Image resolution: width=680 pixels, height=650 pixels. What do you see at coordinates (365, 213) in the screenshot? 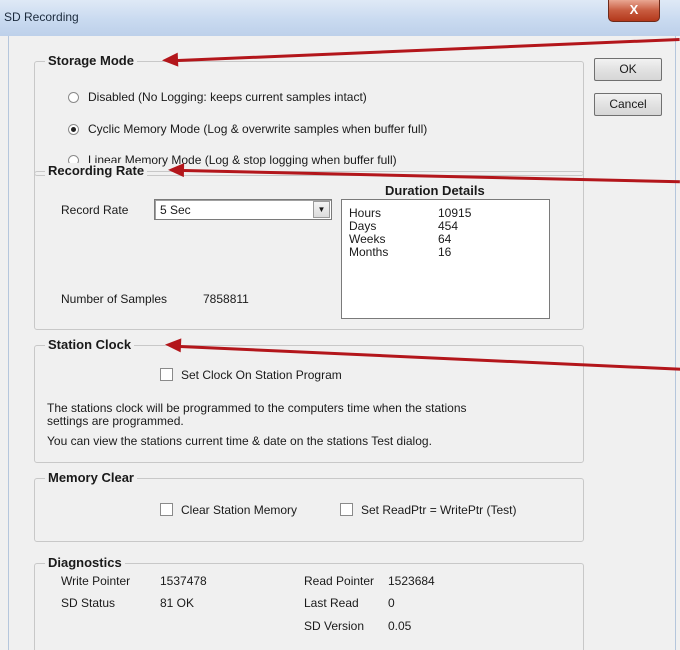
I see `duration-hours-label: Hours` at bounding box center [365, 213].